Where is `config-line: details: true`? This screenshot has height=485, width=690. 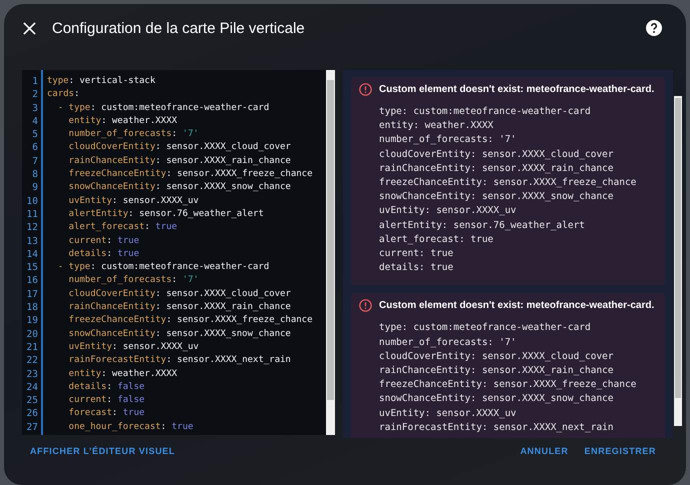 config-line: details: true is located at coordinates (416, 268).